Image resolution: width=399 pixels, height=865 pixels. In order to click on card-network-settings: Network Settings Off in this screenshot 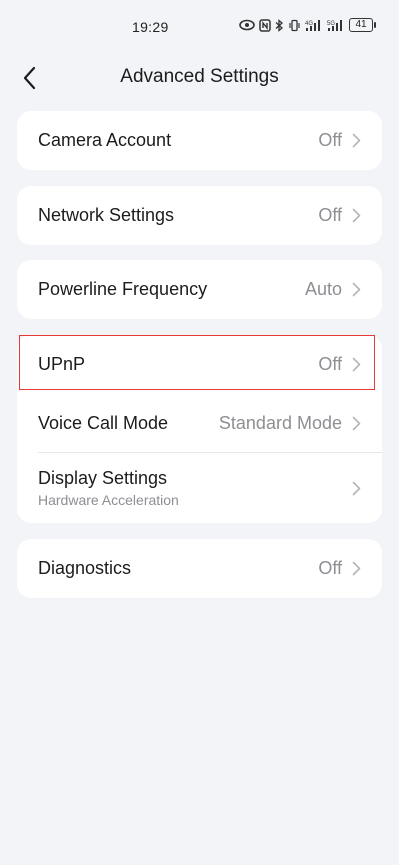, I will do `click(199, 215)`.